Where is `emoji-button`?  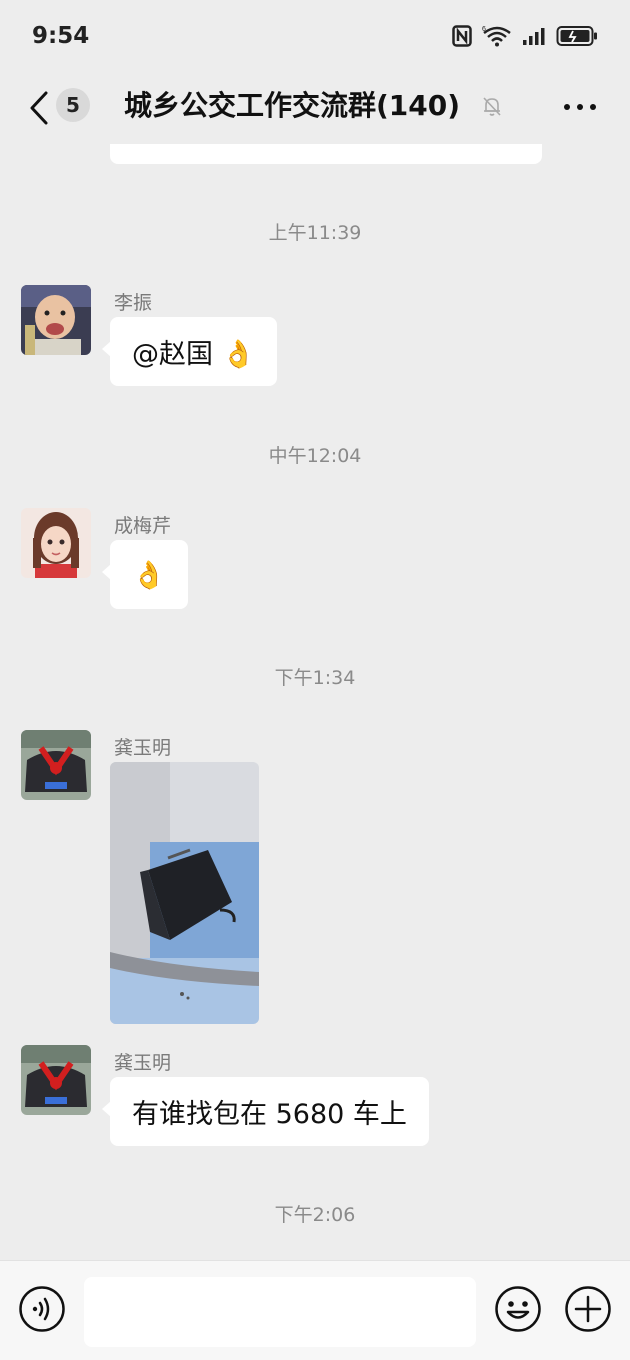
emoji-button is located at coordinates (518, 1309).